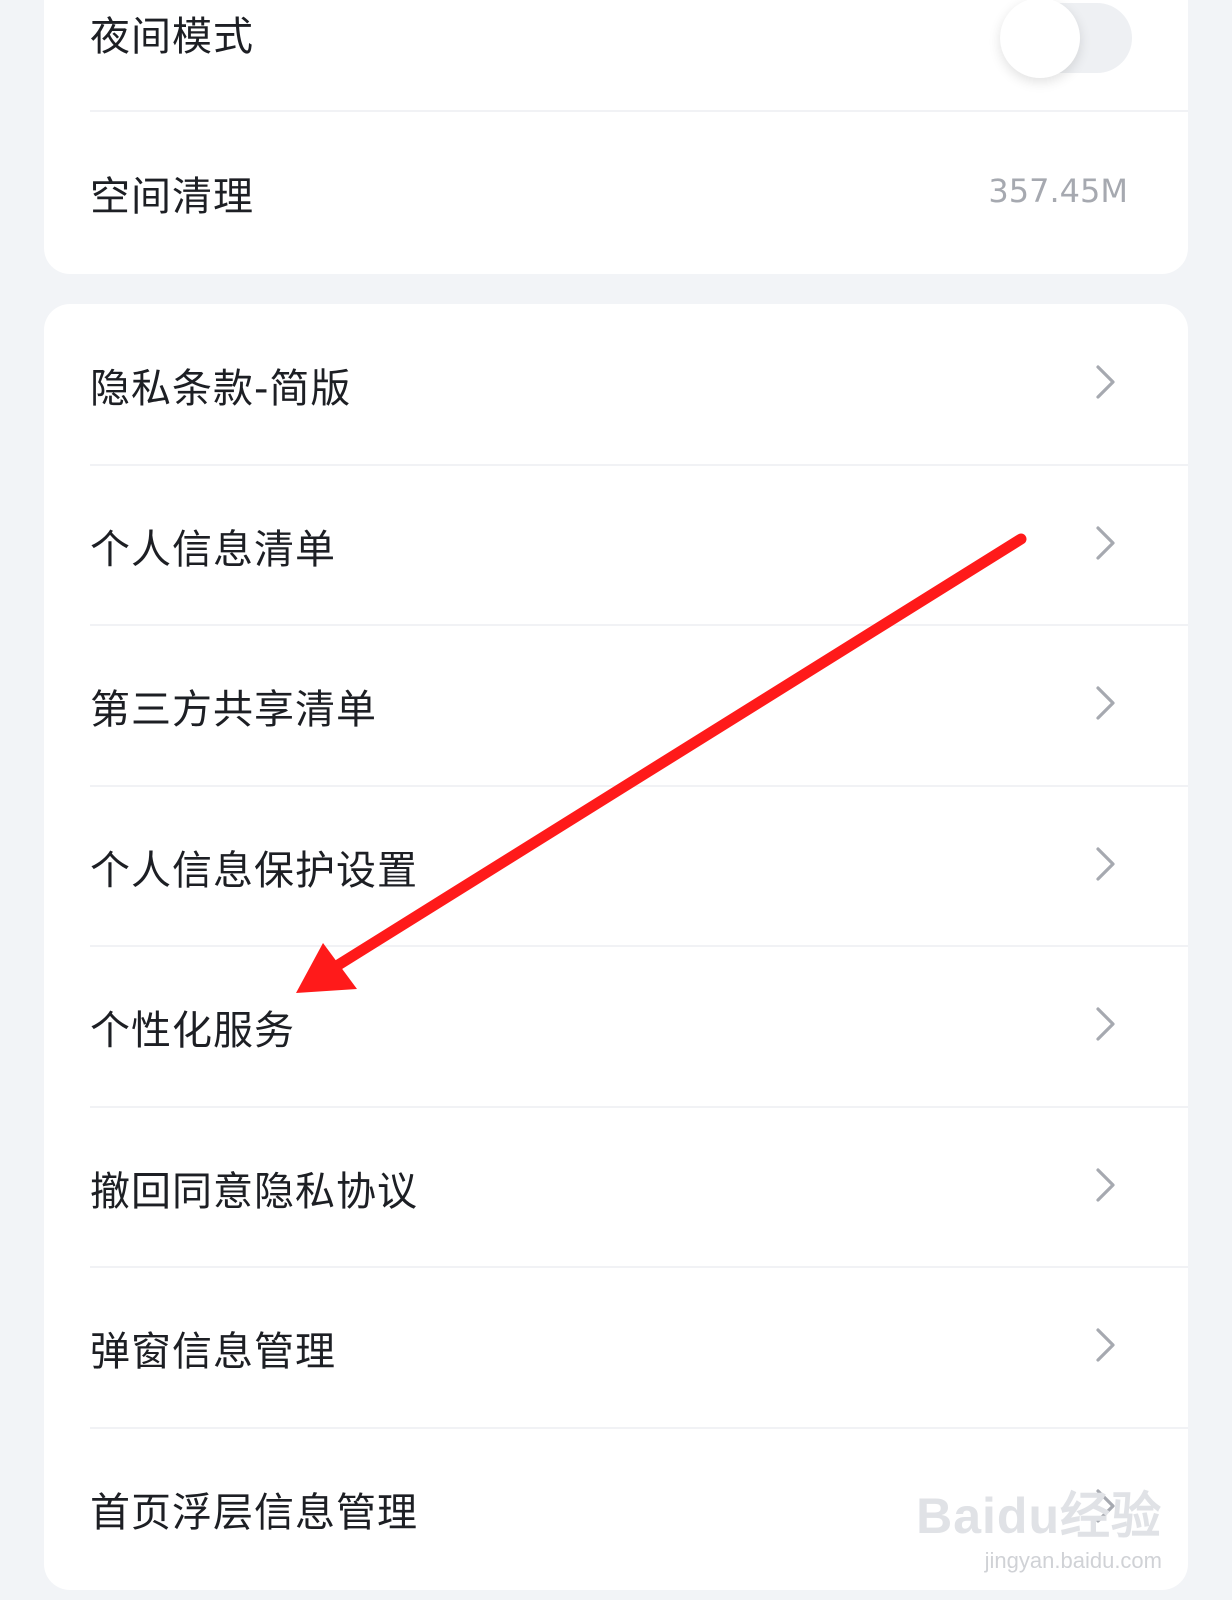  Describe the element at coordinates (616, 1187) in the screenshot. I see `sidebar-item-revoke-privacy-consent: 撤回同意隐私协议` at that location.